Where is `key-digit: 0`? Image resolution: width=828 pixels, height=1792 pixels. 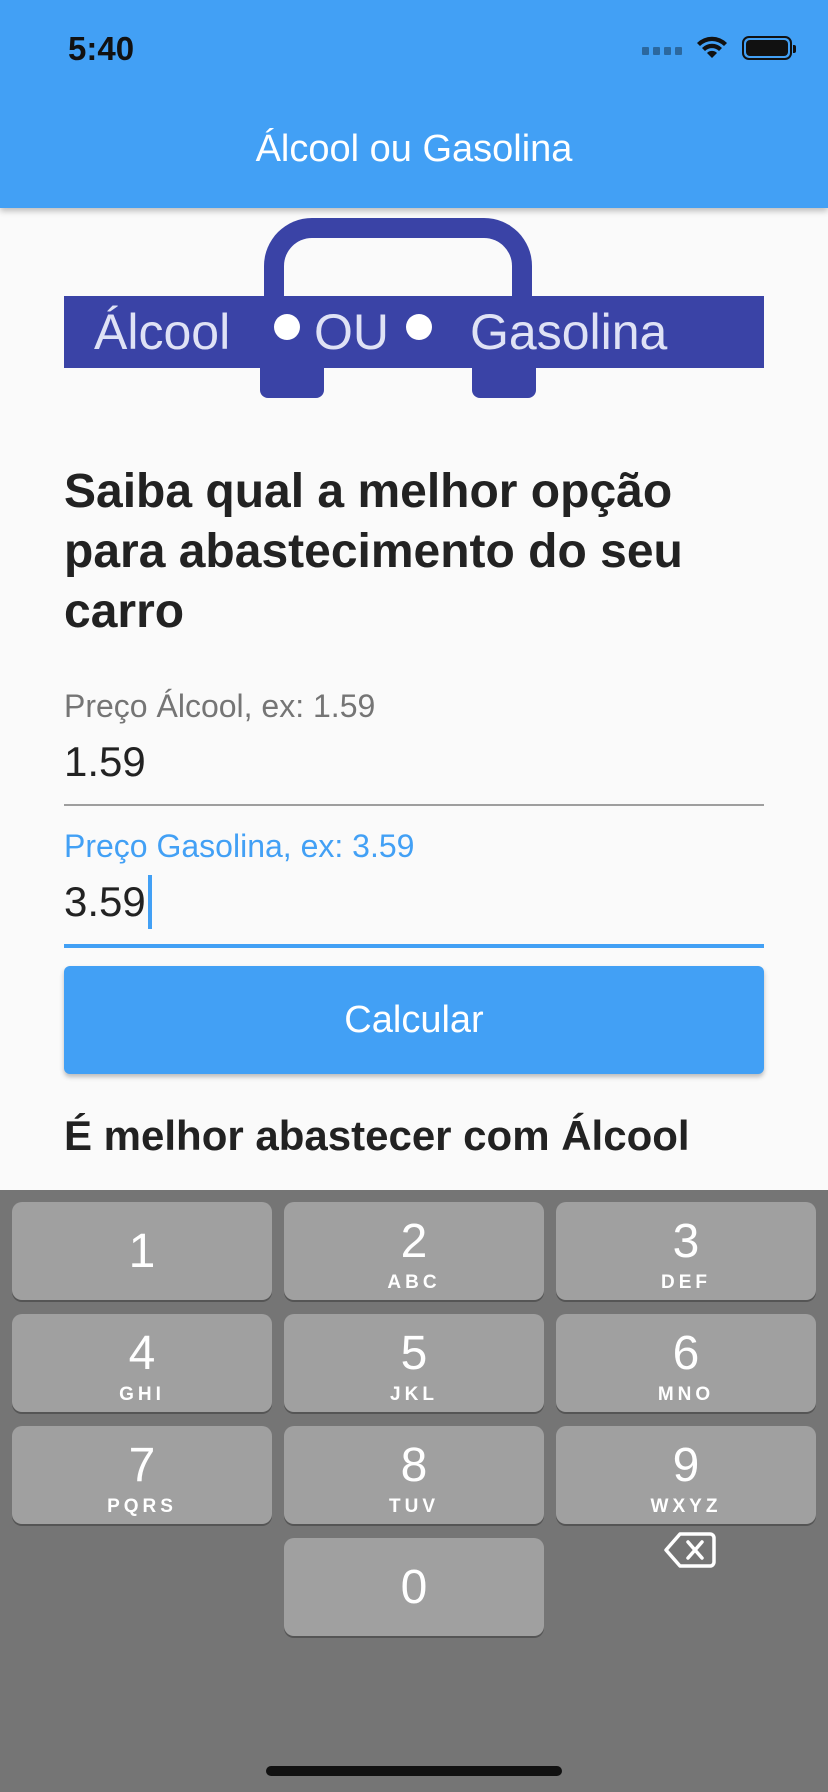 key-digit: 0 is located at coordinates (414, 1587).